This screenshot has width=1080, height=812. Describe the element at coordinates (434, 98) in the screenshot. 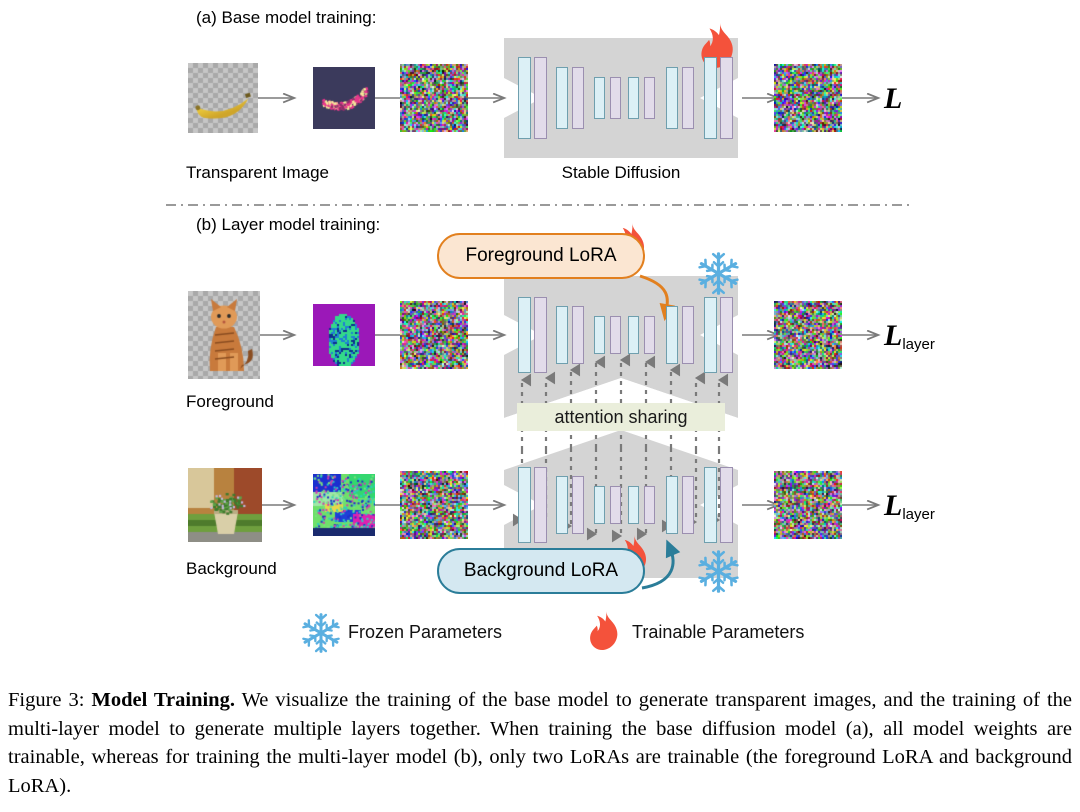

I see `thumb-banana-noise` at that location.